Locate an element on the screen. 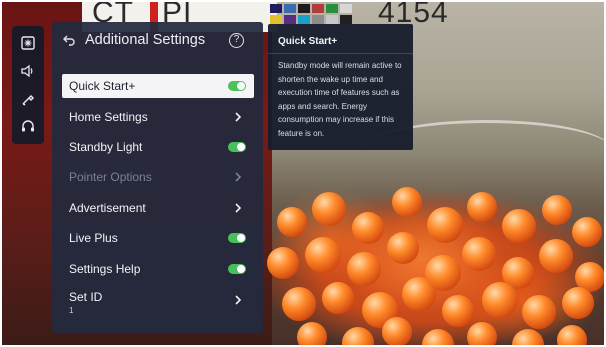 Image resolution: width=606 pixels, height=347 pixels. category-rail is located at coordinates (28, 85).